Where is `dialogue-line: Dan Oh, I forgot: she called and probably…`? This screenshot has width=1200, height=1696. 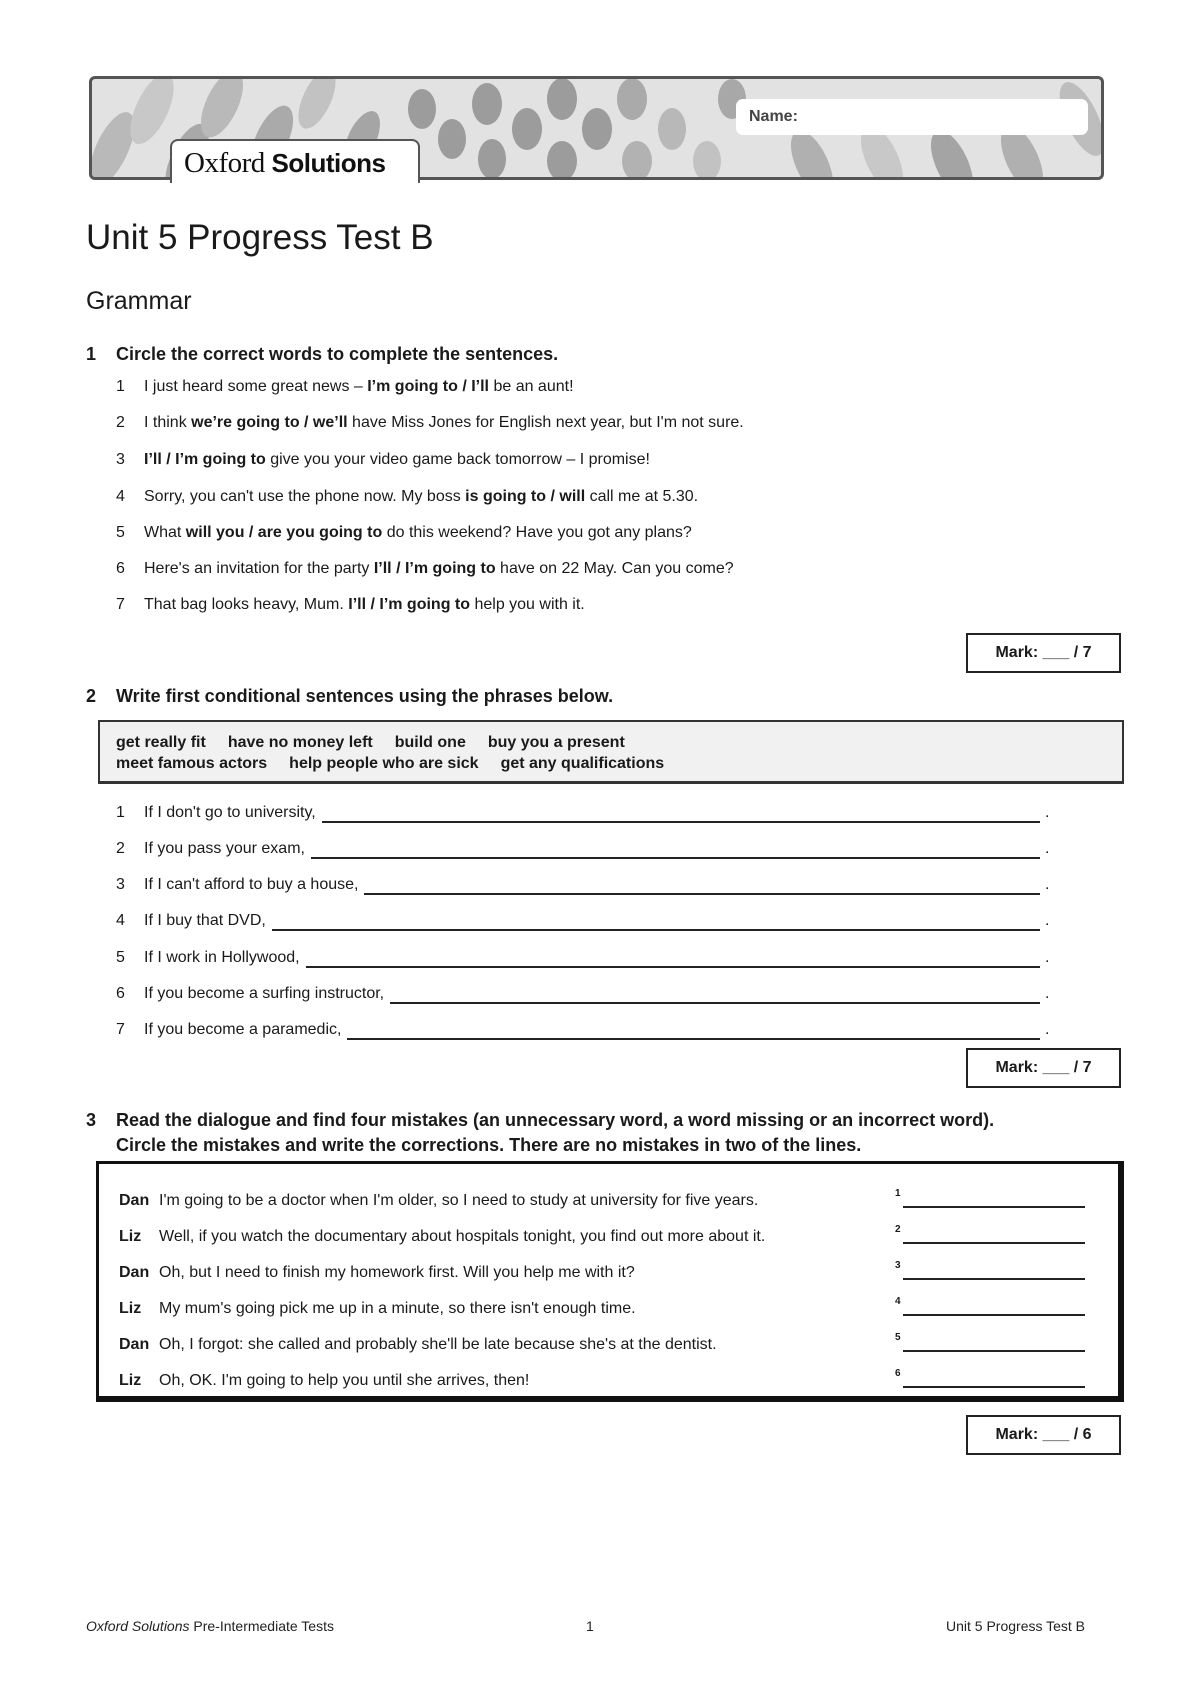
dialogue-line: Dan Oh, I forgot: she called and probably… is located at coordinates (418, 1345).